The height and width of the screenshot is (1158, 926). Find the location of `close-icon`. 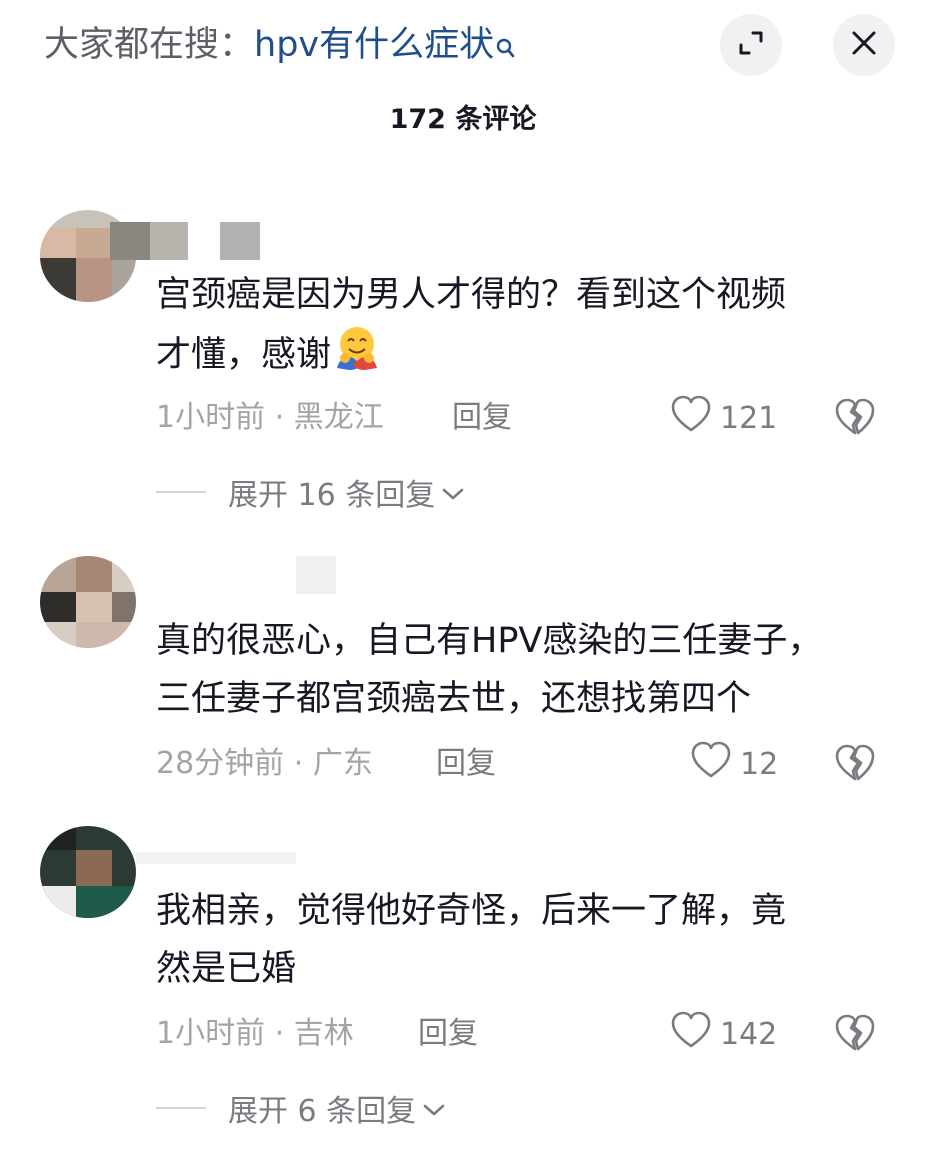

close-icon is located at coordinates (864, 45).